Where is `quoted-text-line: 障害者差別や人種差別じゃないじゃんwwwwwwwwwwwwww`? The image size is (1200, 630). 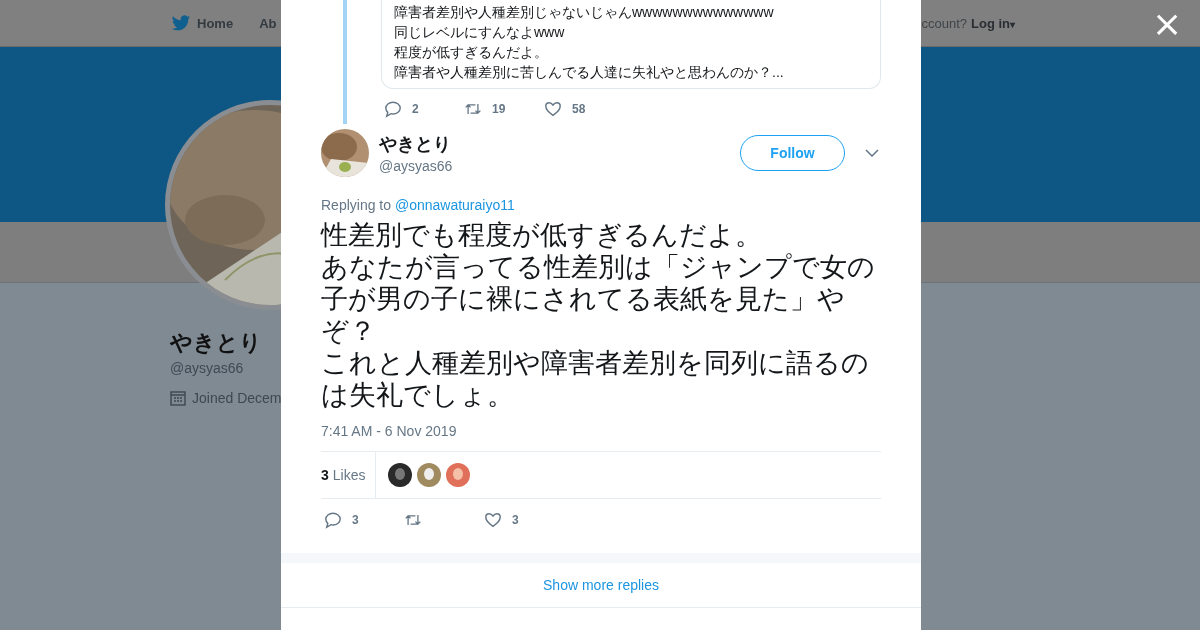 quoted-text-line: 障害者差別や人種差別じゃないじゃんwwwwwwwwwwwwww is located at coordinates (584, 12).